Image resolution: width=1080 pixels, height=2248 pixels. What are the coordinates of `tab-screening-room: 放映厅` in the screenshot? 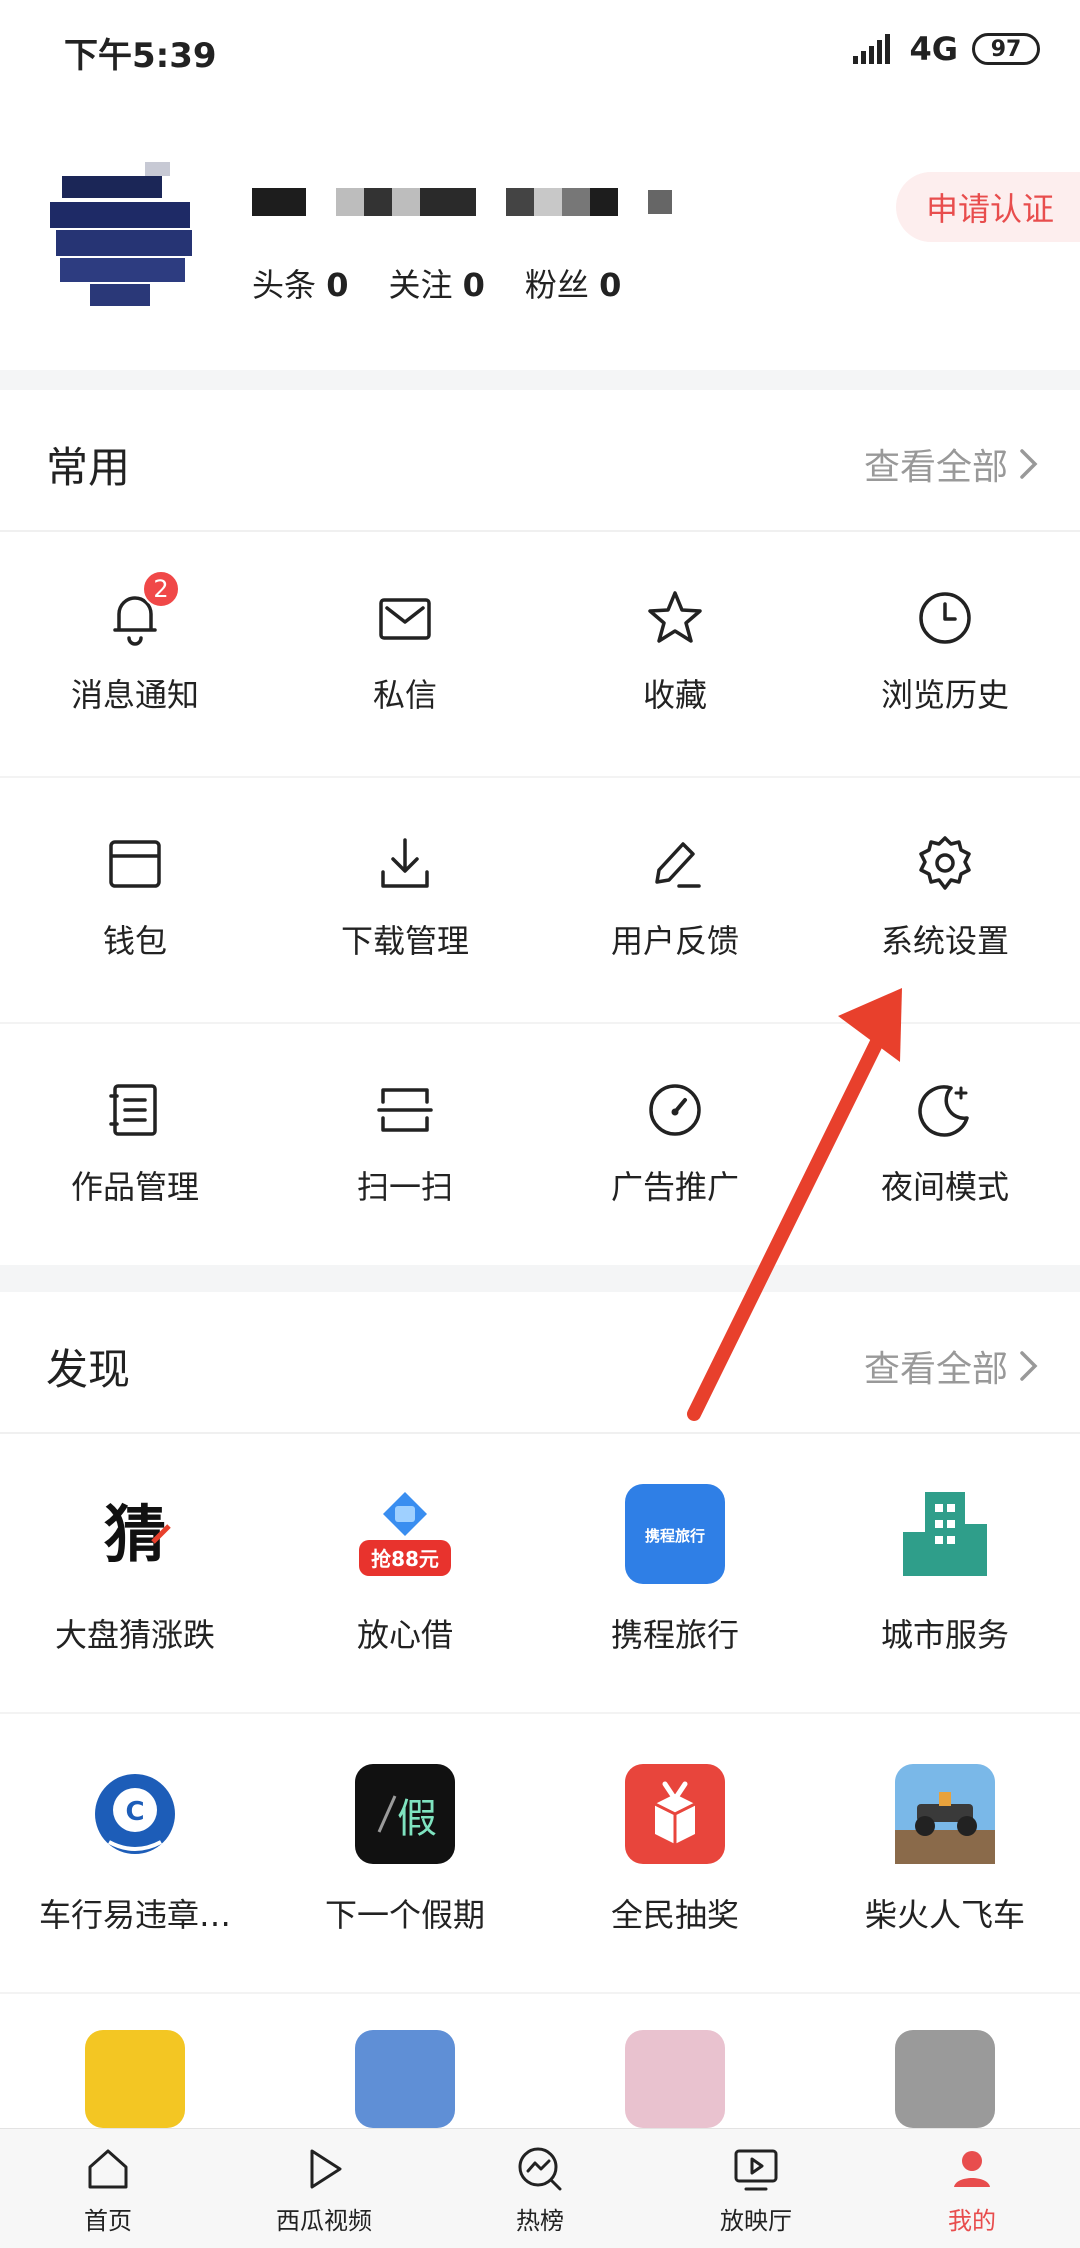 It's located at (756, 2188).